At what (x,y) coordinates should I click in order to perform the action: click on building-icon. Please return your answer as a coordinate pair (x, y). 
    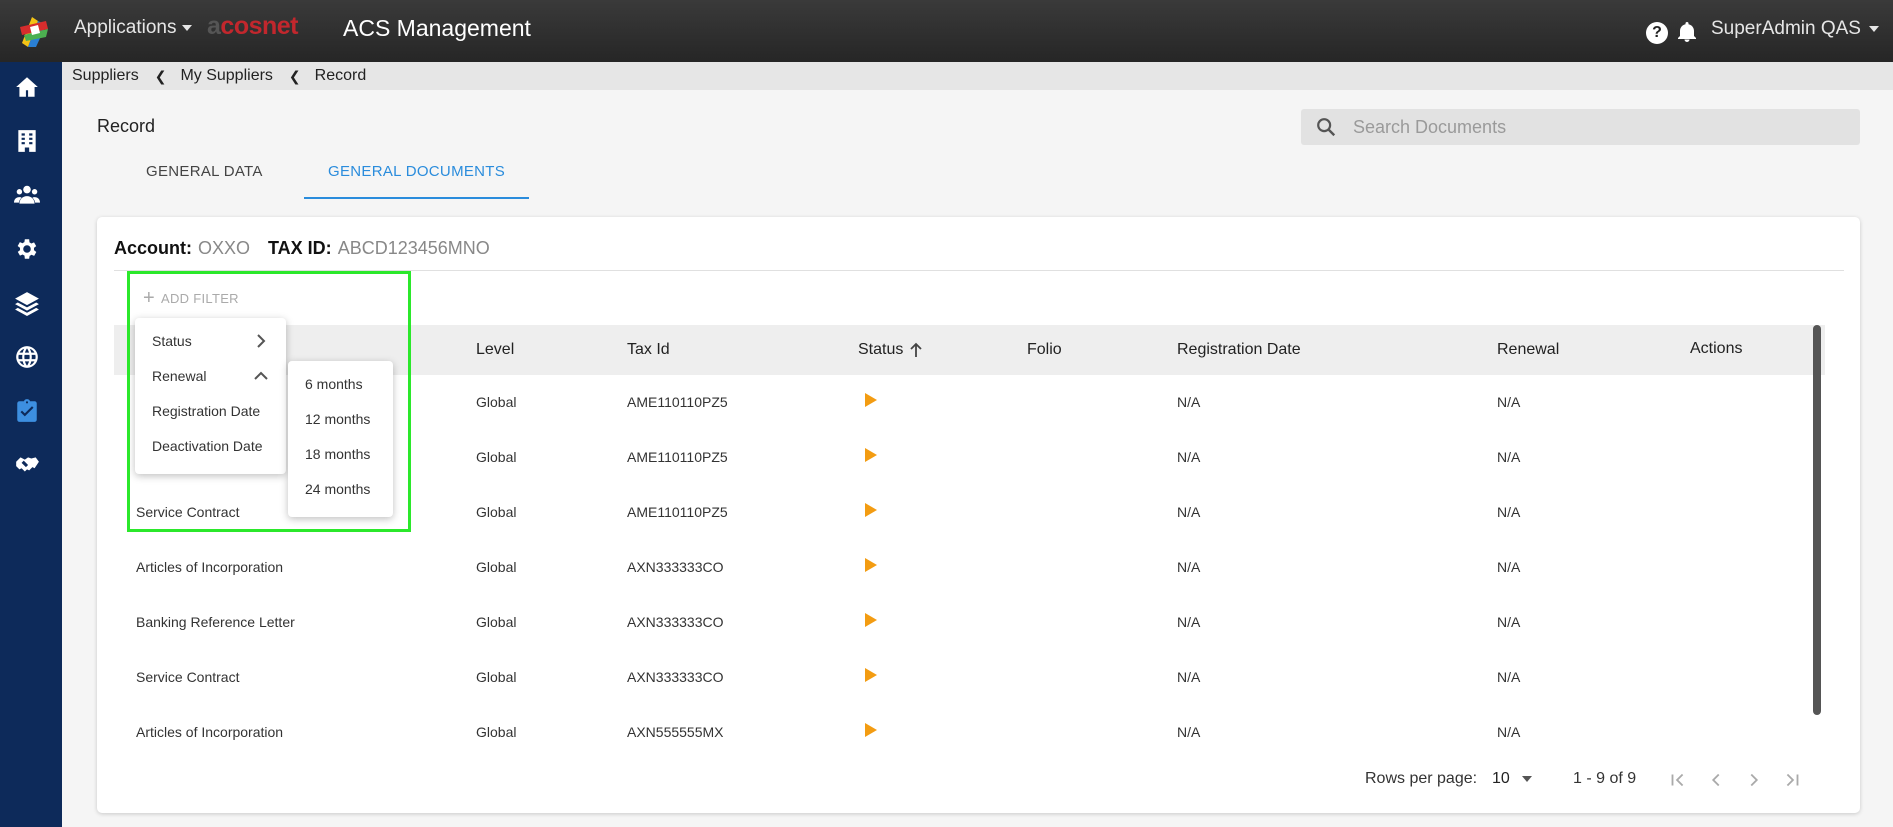
    Looking at the image, I should click on (27, 141).